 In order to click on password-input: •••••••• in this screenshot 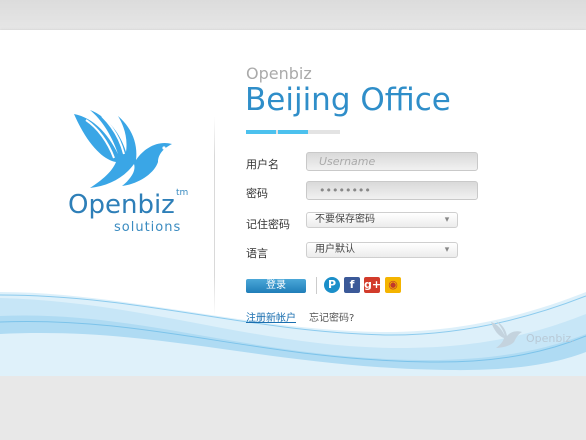, I will do `click(392, 190)`.